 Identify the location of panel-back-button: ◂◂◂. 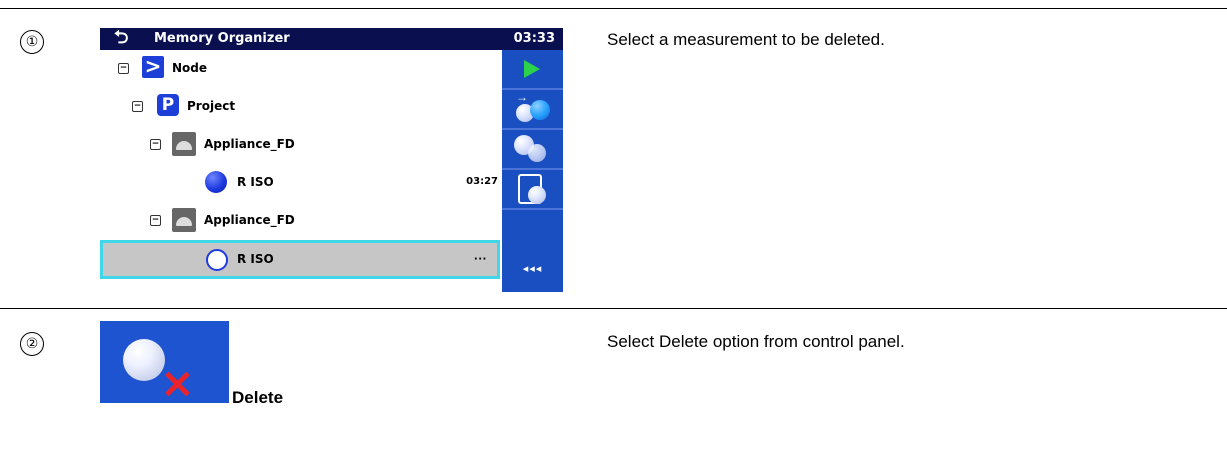
(532, 269).